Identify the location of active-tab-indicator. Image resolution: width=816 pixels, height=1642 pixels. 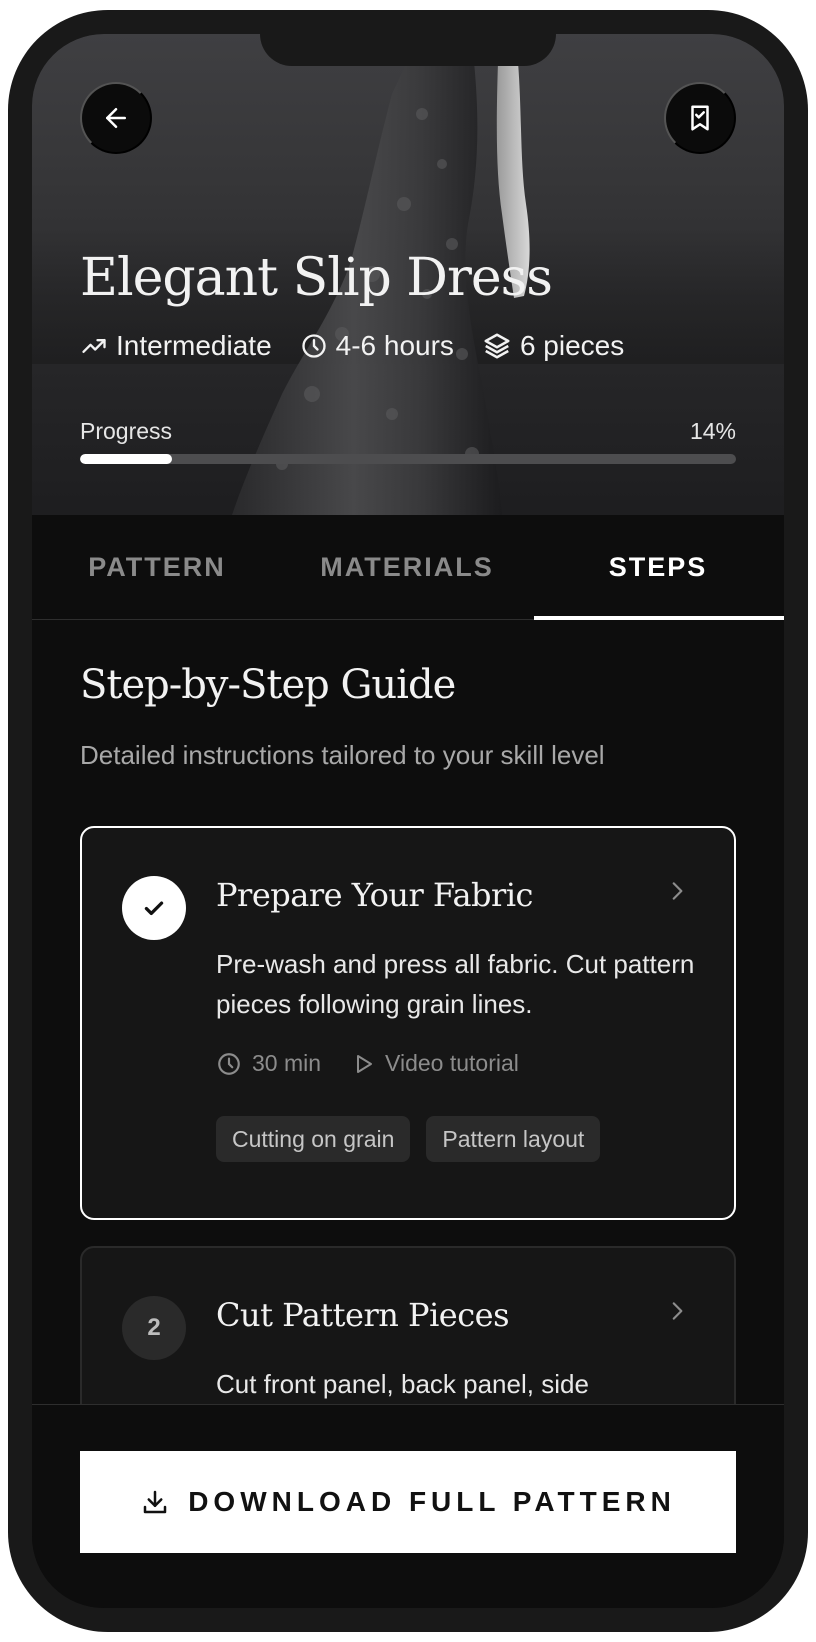
(659, 618).